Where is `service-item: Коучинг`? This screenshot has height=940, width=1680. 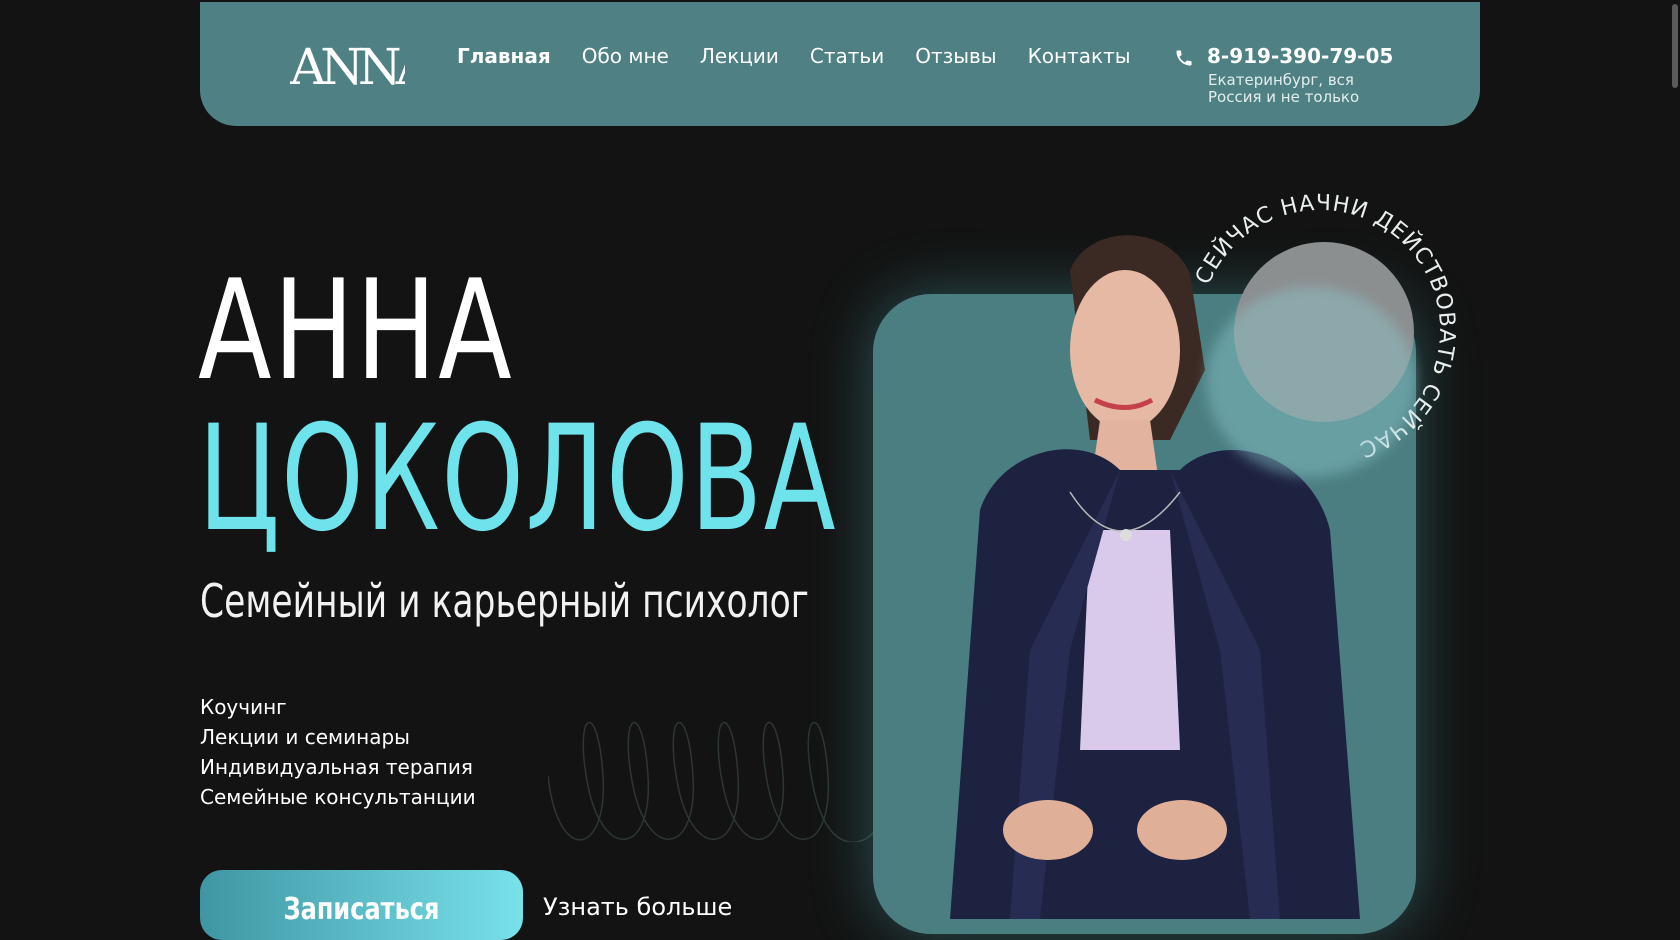
service-item: Коучинг is located at coordinates (243, 707).